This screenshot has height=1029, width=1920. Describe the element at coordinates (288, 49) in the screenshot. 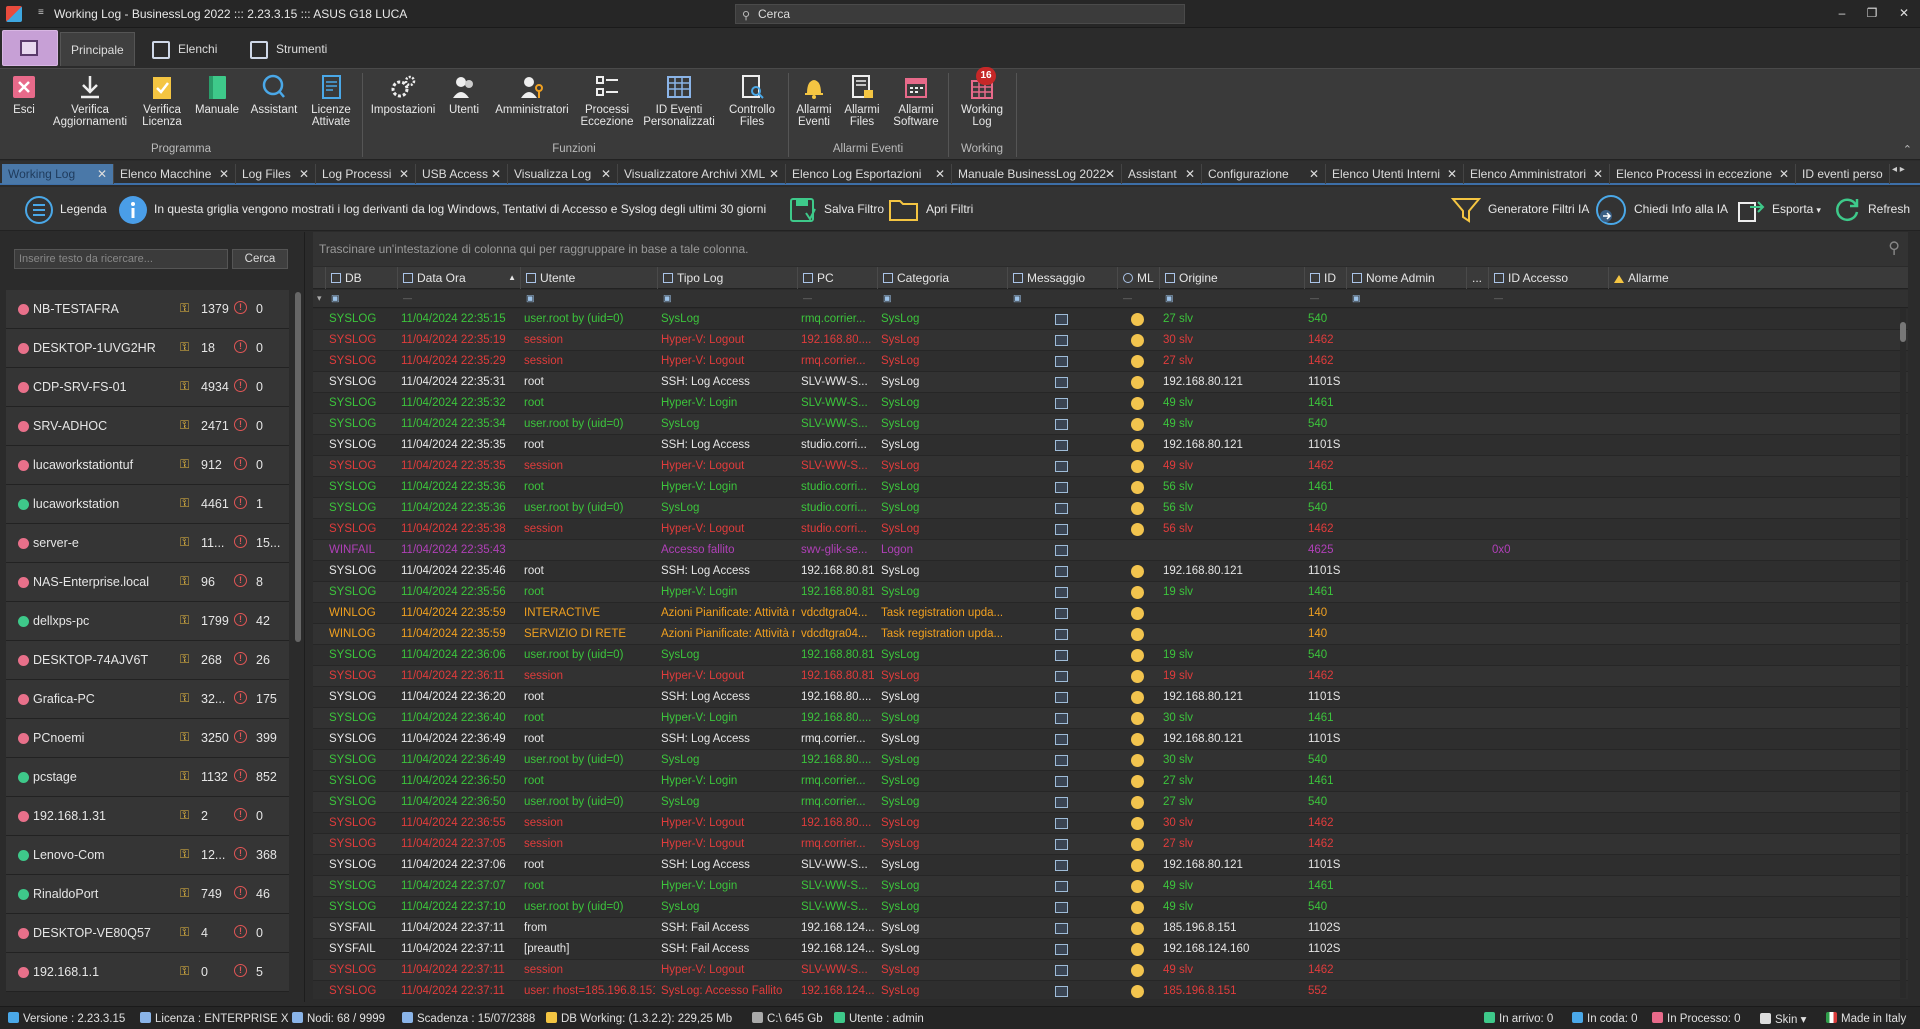

I see `tab-strumenti: Strumenti` at that location.